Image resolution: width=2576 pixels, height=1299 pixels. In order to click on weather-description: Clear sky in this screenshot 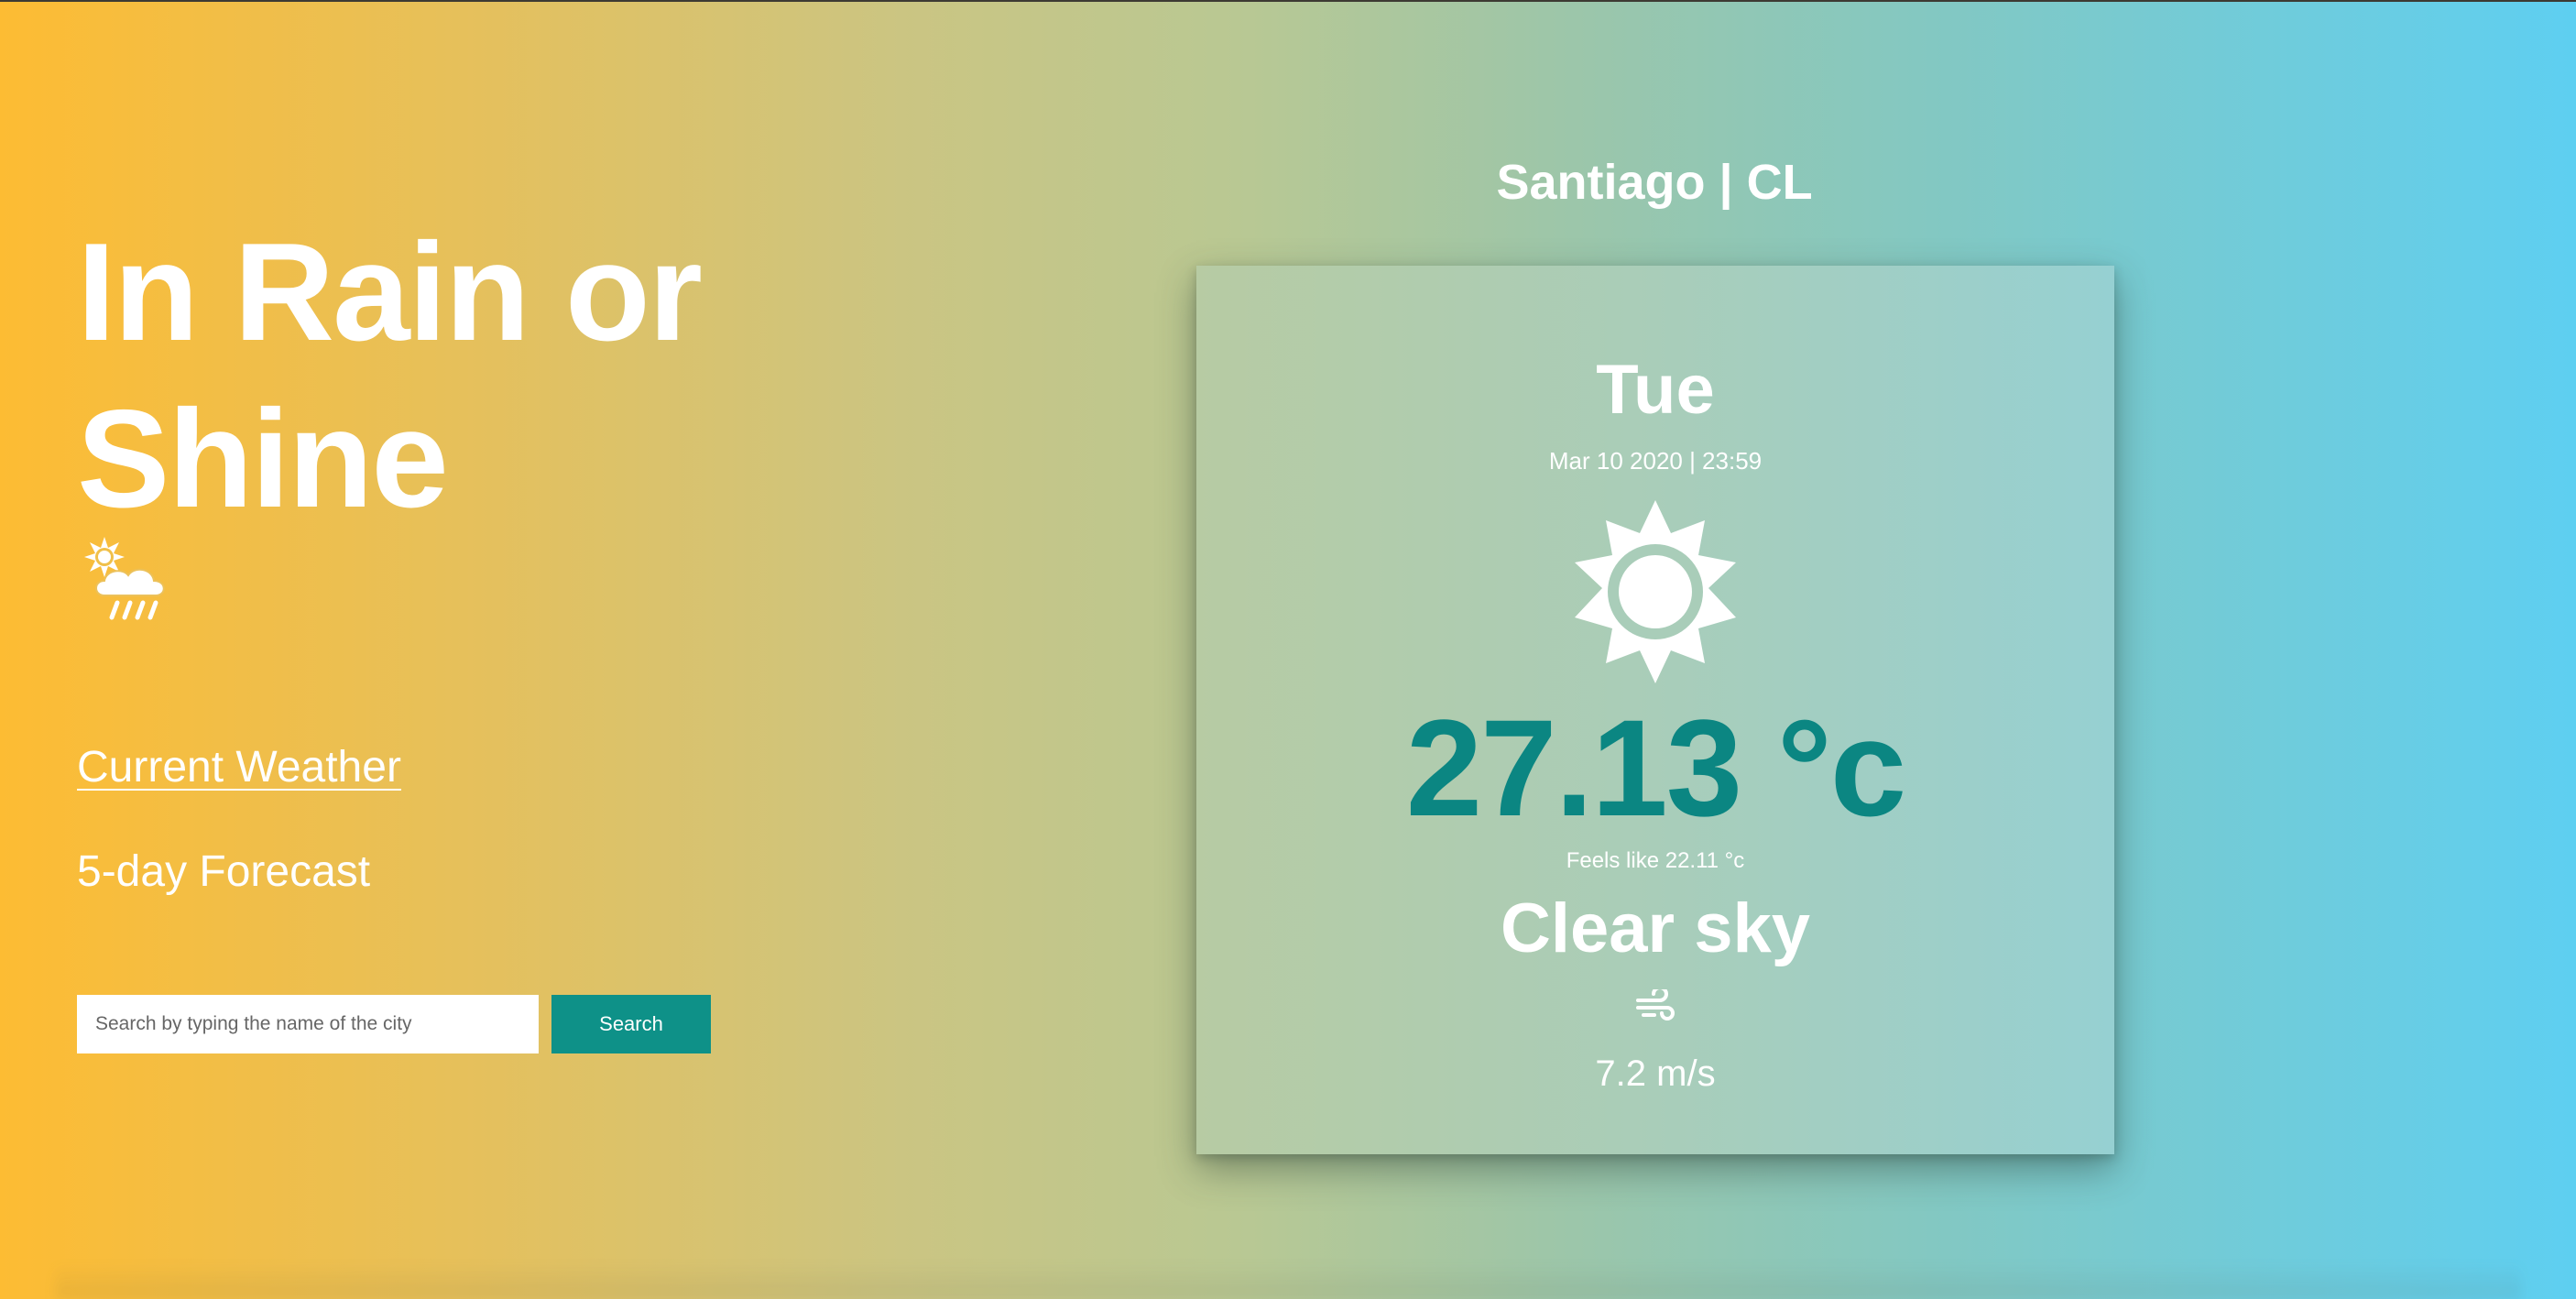, I will do `click(1656, 929)`.